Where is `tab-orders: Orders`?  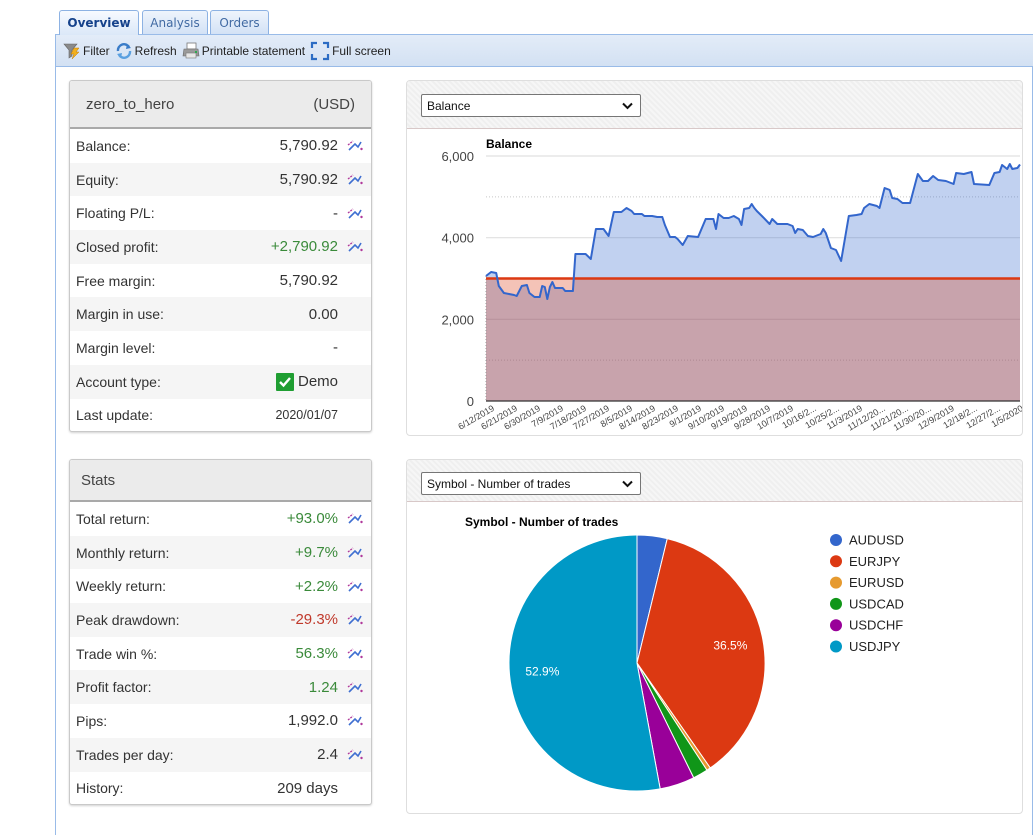
tab-orders: Orders is located at coordinates (239, 22).